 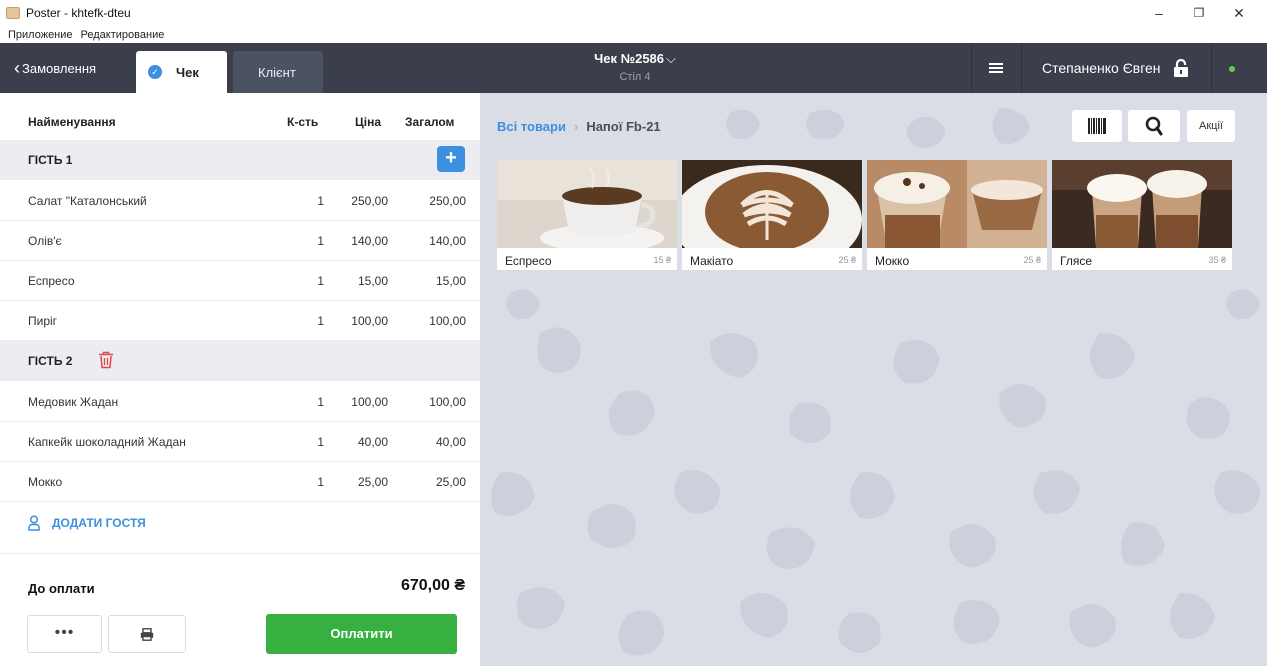 I want to click on product-name: Глясе, so click(x=1076, y=261).